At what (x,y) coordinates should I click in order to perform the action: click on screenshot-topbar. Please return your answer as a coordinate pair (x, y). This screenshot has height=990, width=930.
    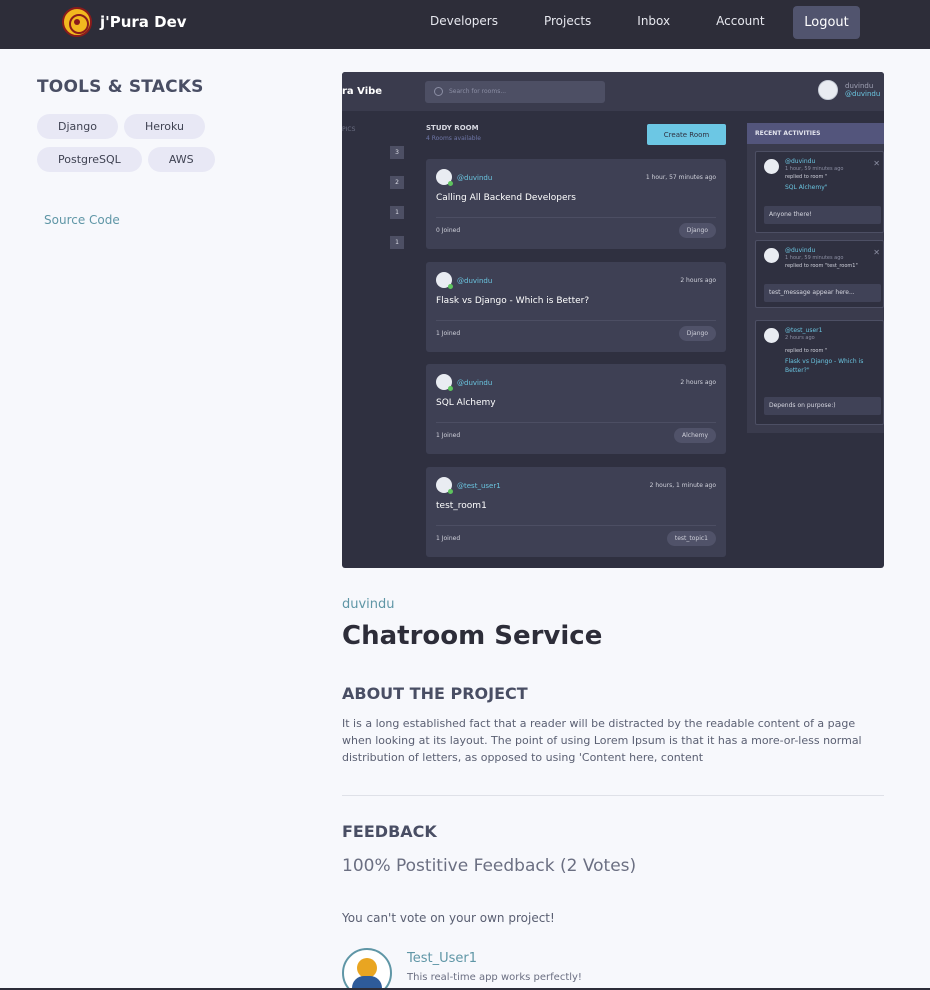
    Looking at the image, I should click on (613, 91).